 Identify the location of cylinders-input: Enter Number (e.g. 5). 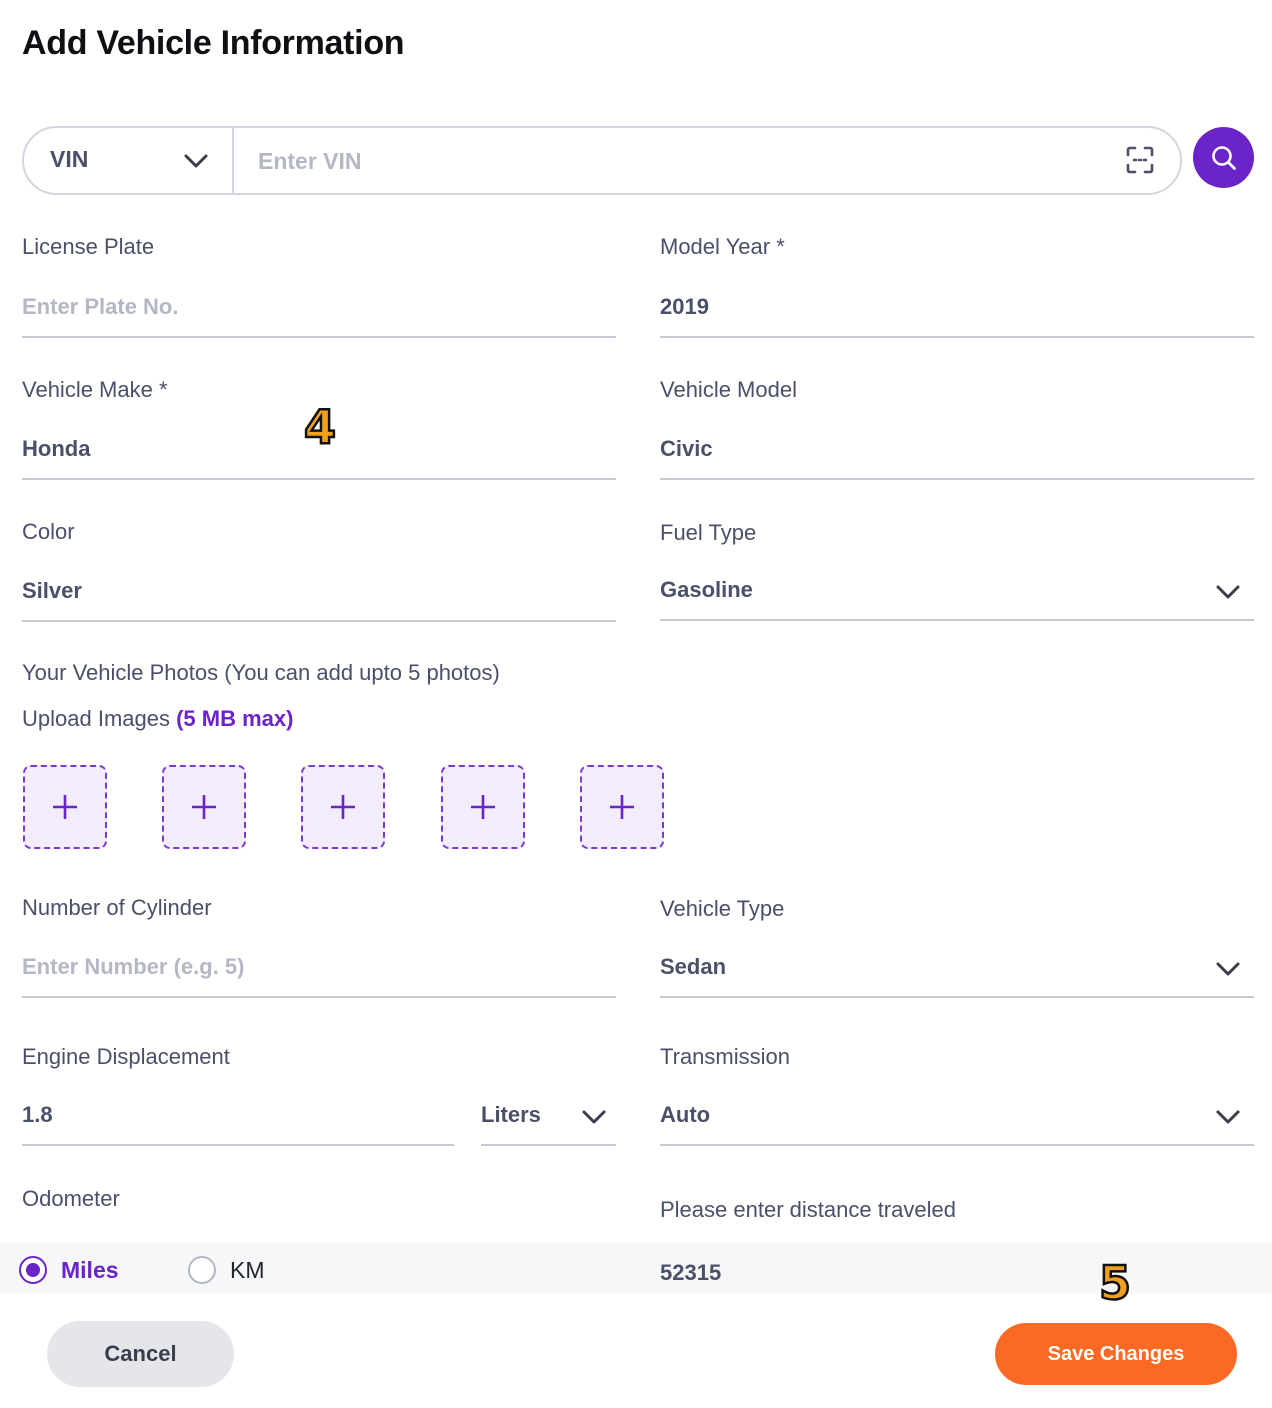
(319, 971).